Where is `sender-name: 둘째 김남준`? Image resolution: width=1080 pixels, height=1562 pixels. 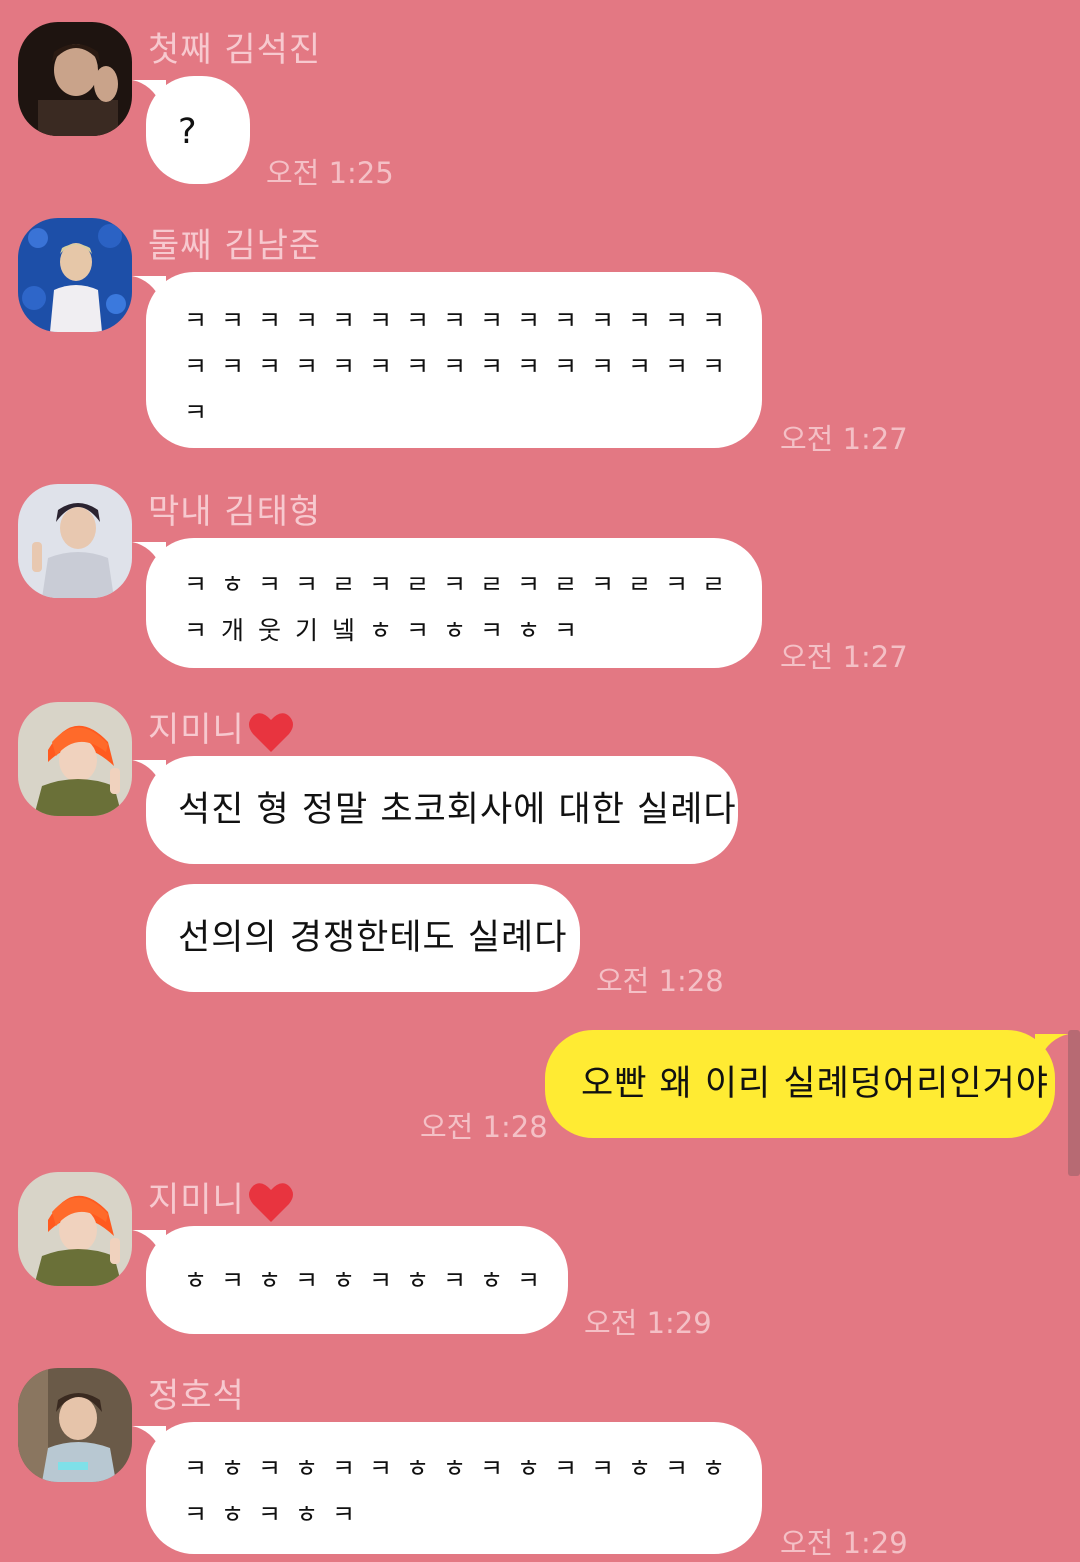
sender-name: 둘째 김남준 is located at coordinates (235, 246).